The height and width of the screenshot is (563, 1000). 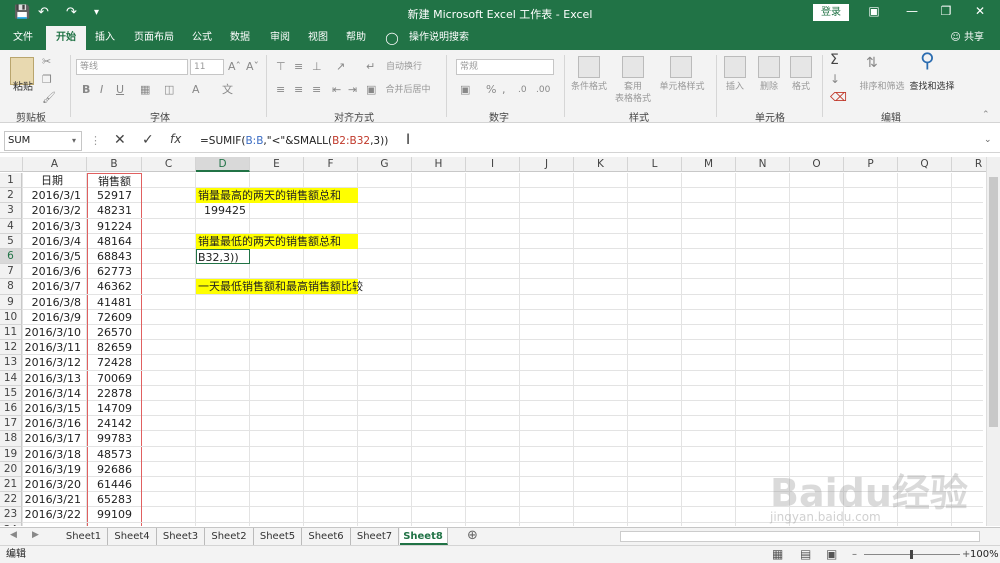 I want to click on row-header-16: 16, so click(x=11, y=409).